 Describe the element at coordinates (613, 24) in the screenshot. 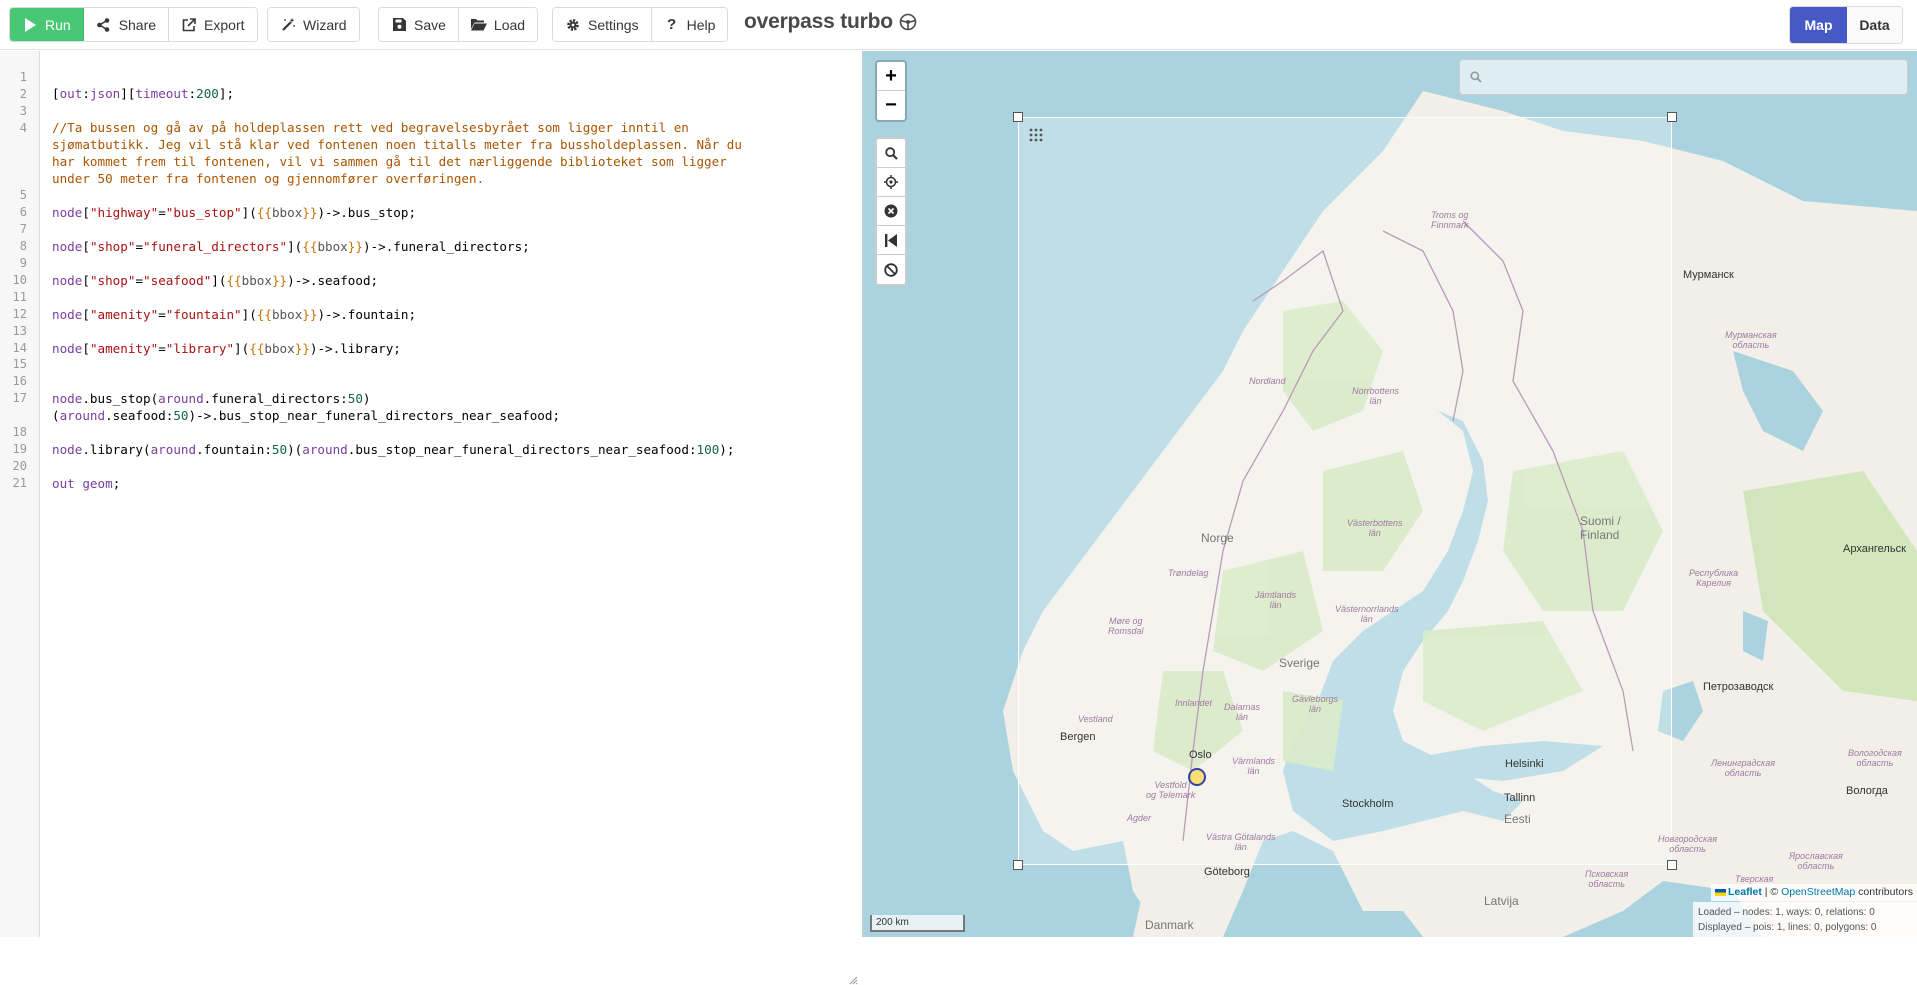

I see `settings-label: Settings` at that location.